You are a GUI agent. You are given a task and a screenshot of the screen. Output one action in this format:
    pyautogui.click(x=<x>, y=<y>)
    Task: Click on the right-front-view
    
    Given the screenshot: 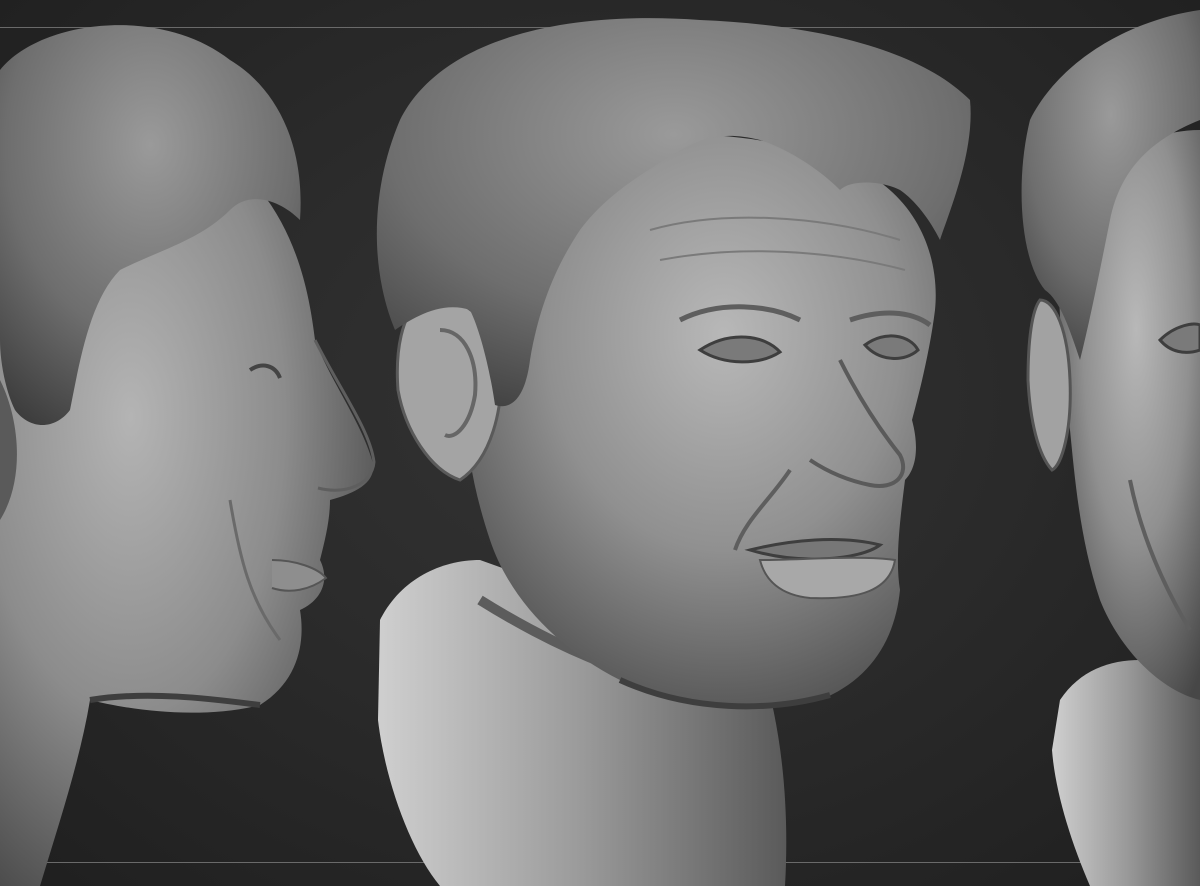 What is the action you would take?
    pyautogui.click(x=1110, y=448)
    